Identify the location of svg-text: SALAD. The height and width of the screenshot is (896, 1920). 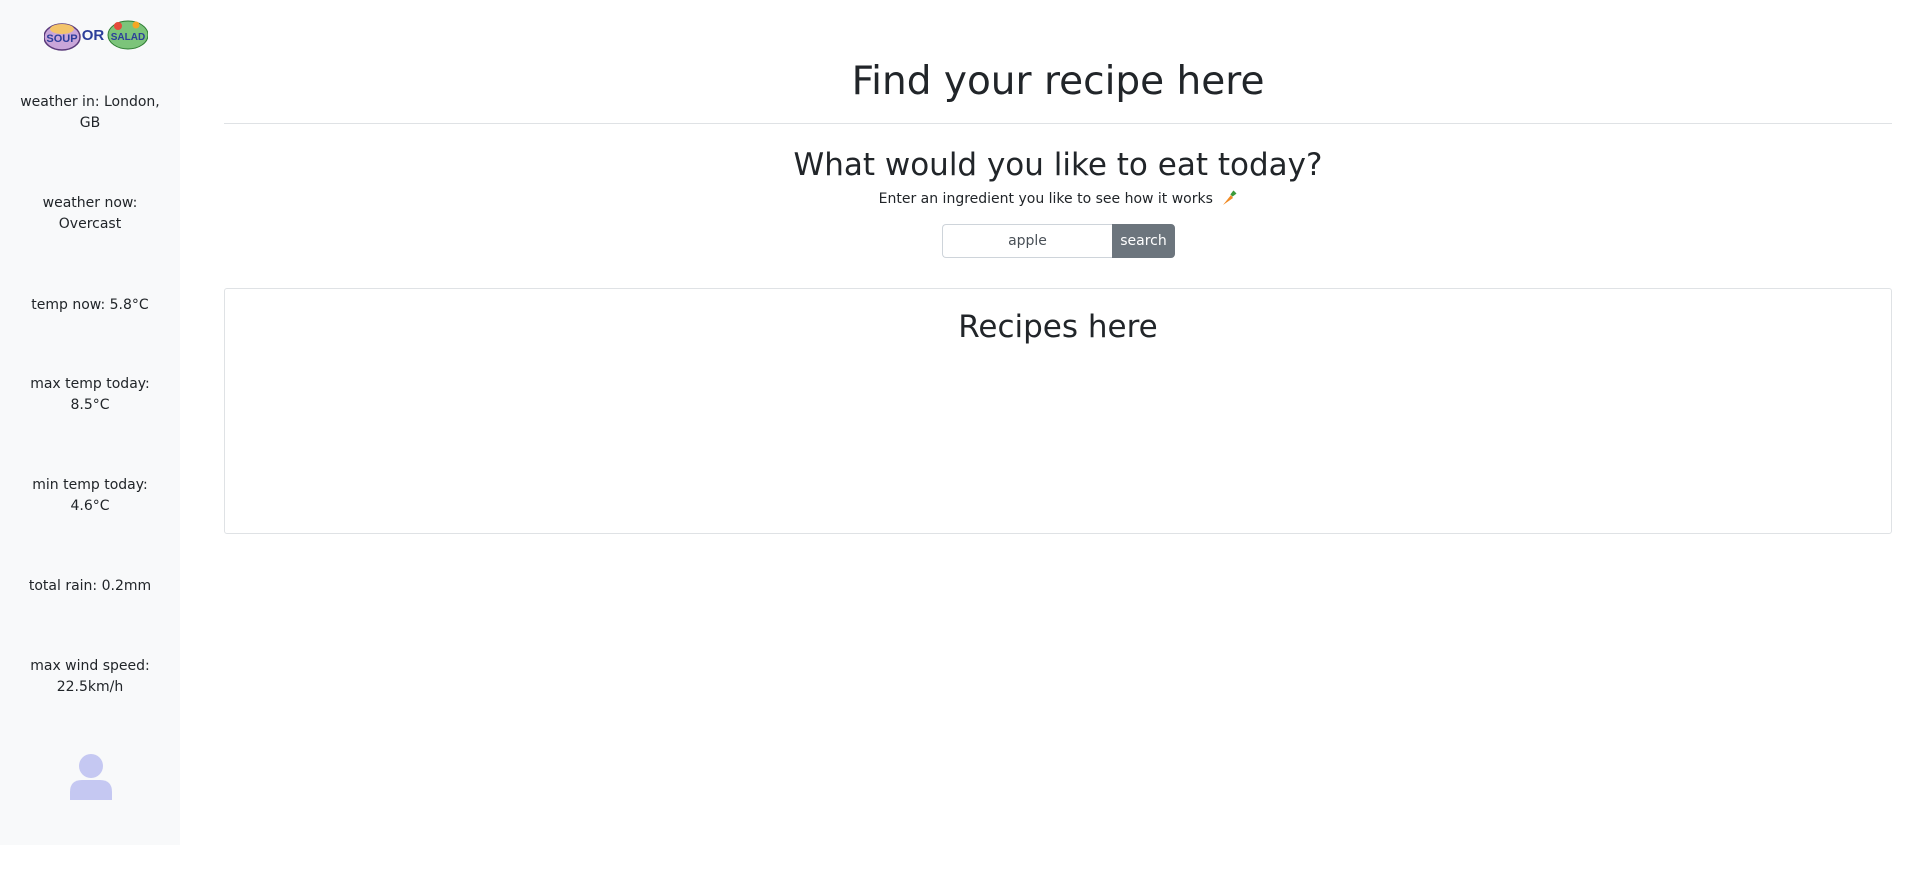
(128, 37).